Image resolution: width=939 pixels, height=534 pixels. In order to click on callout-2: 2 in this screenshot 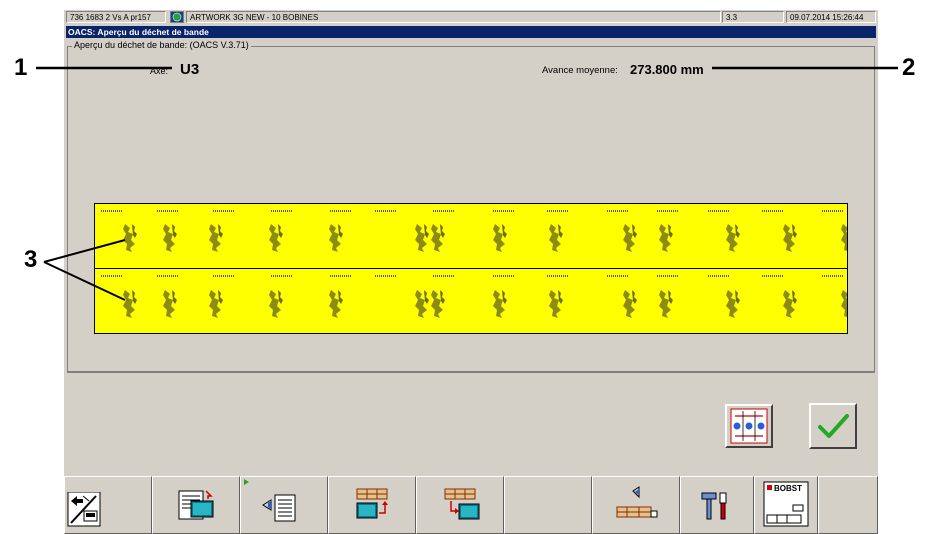, I will do `click(909, 67)`.